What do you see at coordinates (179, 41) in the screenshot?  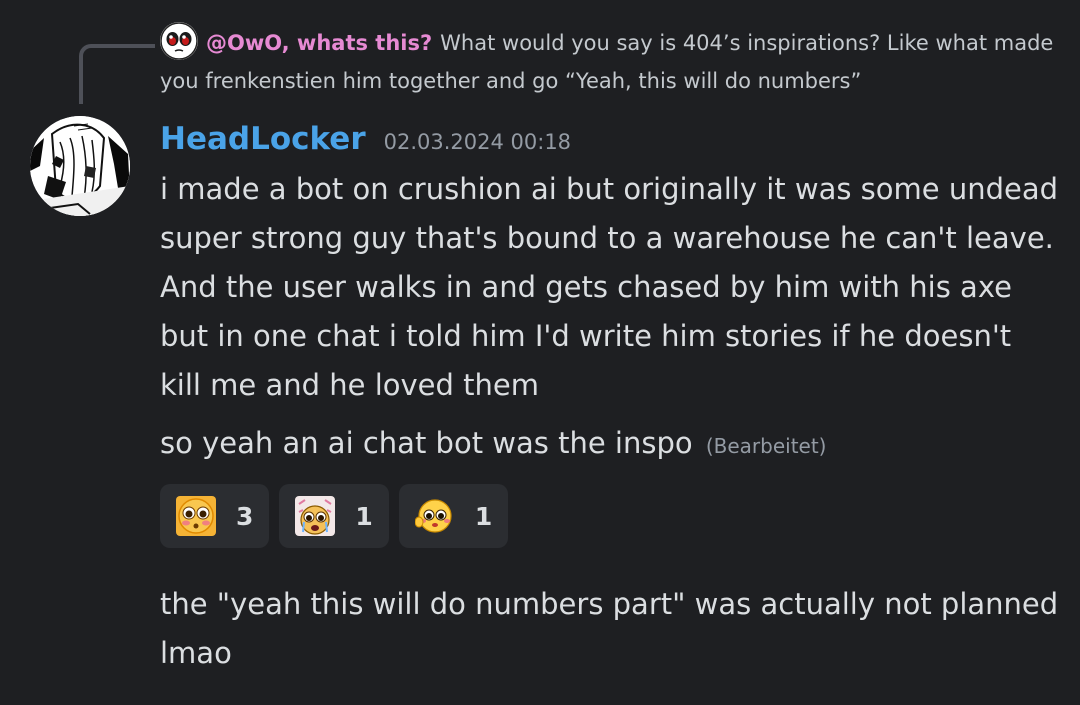 I see `reply-avatar` at bounding box center [179, 41].